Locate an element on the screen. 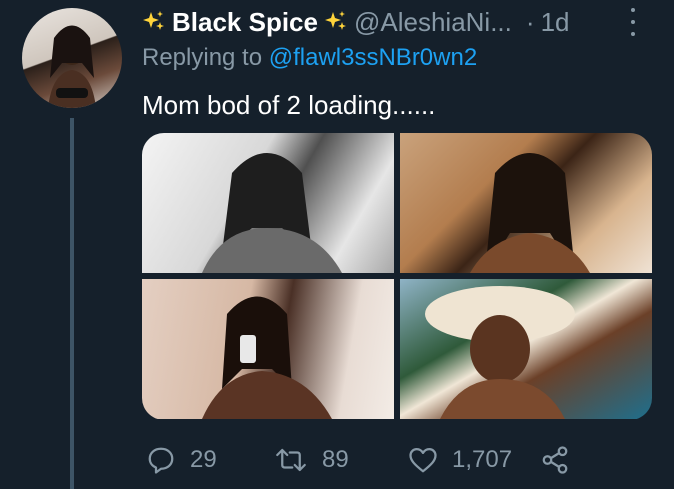 This screenshot has width=674, height=489. share-icon is located at coordinates (555, 460).